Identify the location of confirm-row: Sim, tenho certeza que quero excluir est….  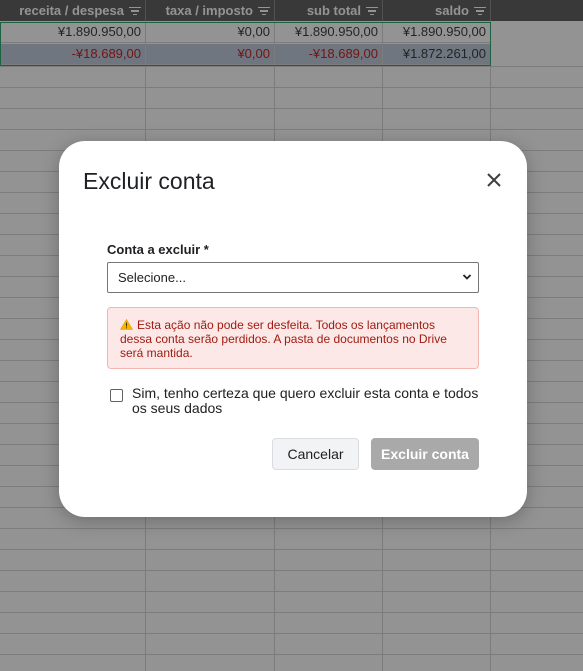
(300, 401).